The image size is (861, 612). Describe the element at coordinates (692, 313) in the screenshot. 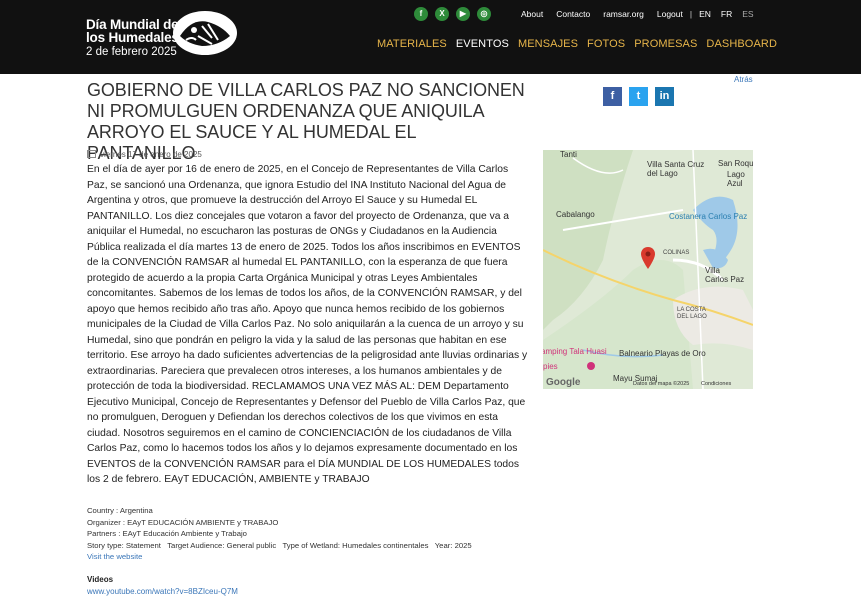

I see `map-label-la-costa: LA COSTA DEL LAGO` at that location.